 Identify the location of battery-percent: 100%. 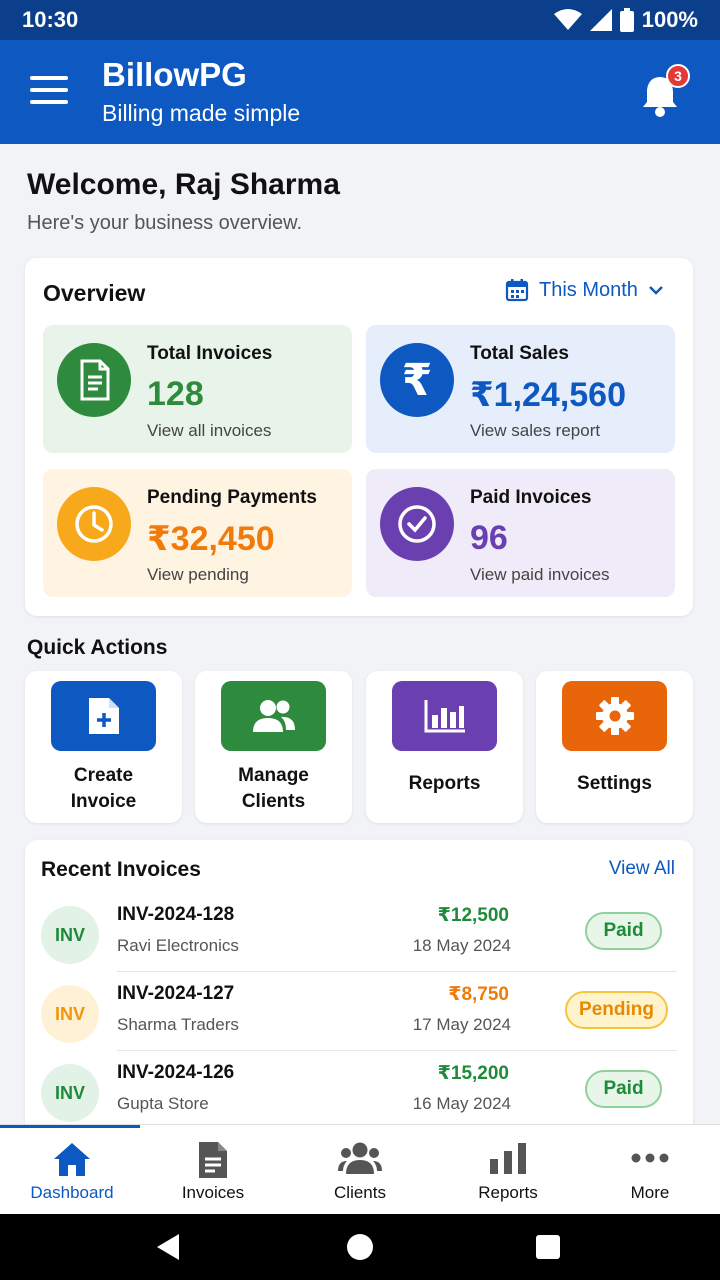
(669, 19).